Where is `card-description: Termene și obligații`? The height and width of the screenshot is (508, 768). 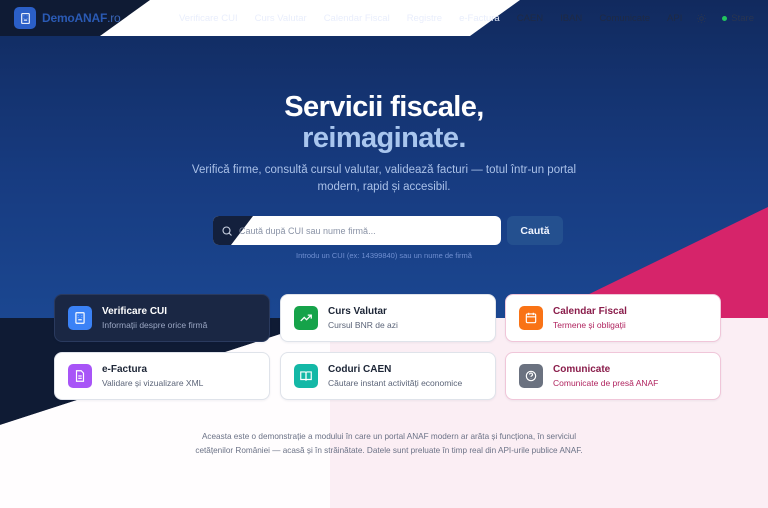
card-description: Termene și obligații is located at coordinates (589, 324).